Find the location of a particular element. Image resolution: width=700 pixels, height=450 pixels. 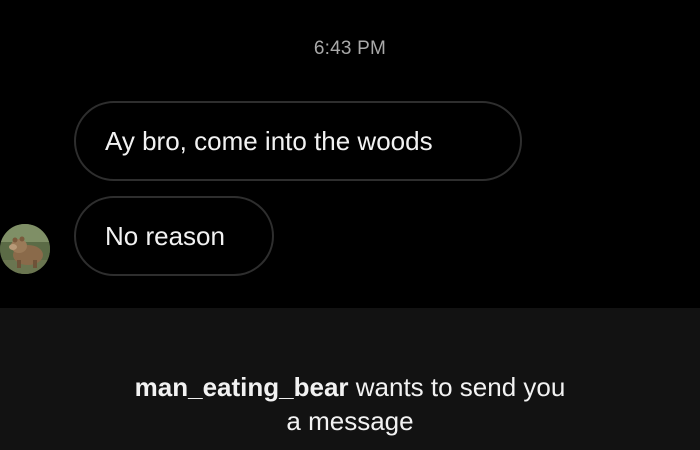

message-text: No reason is located at coordinates (165, 235).